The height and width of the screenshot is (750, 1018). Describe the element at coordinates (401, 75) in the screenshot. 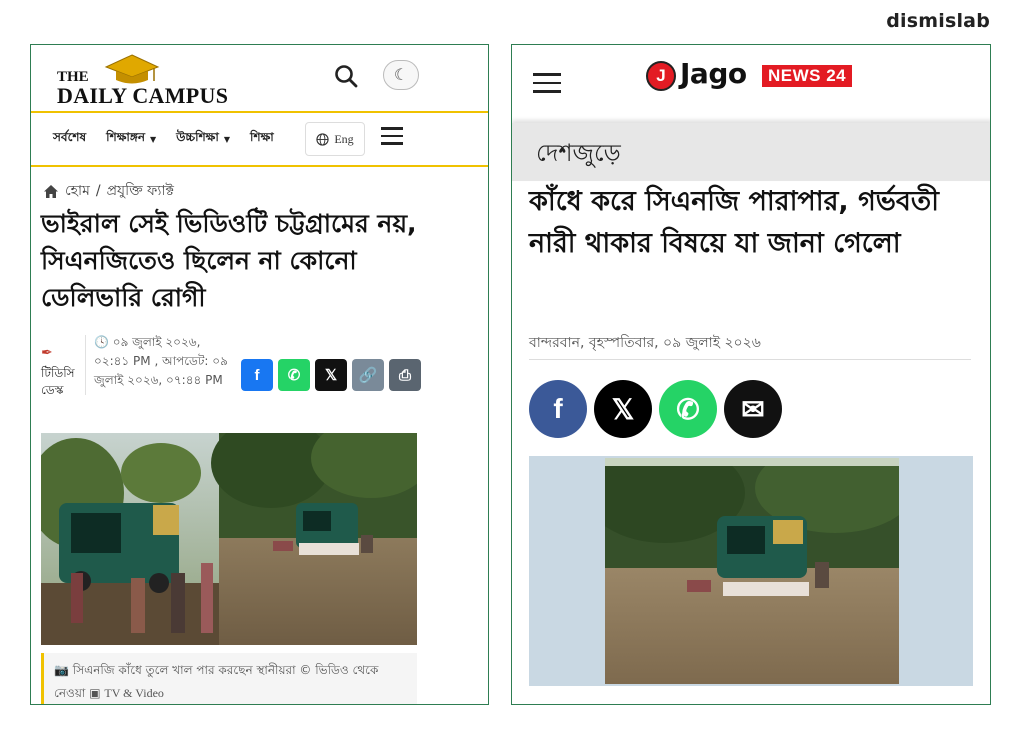

I see `moon-icon: ☾` at that location.